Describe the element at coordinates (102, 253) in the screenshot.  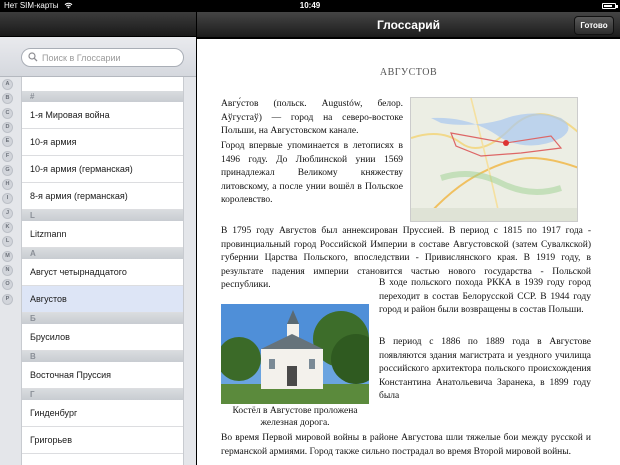
I see `list-section-header: А` at that location.